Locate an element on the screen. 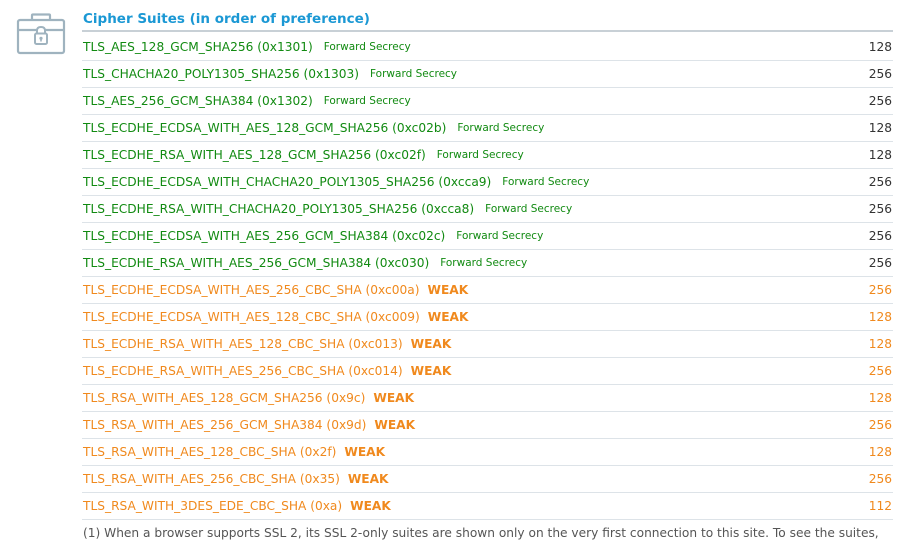 The height and width of the screenshot is (553, 918). cipher-suite-name: TLS_RSA_WITH_AES_256_GCM_SHA384 (0x9d) is located at coordinates (225, 425).